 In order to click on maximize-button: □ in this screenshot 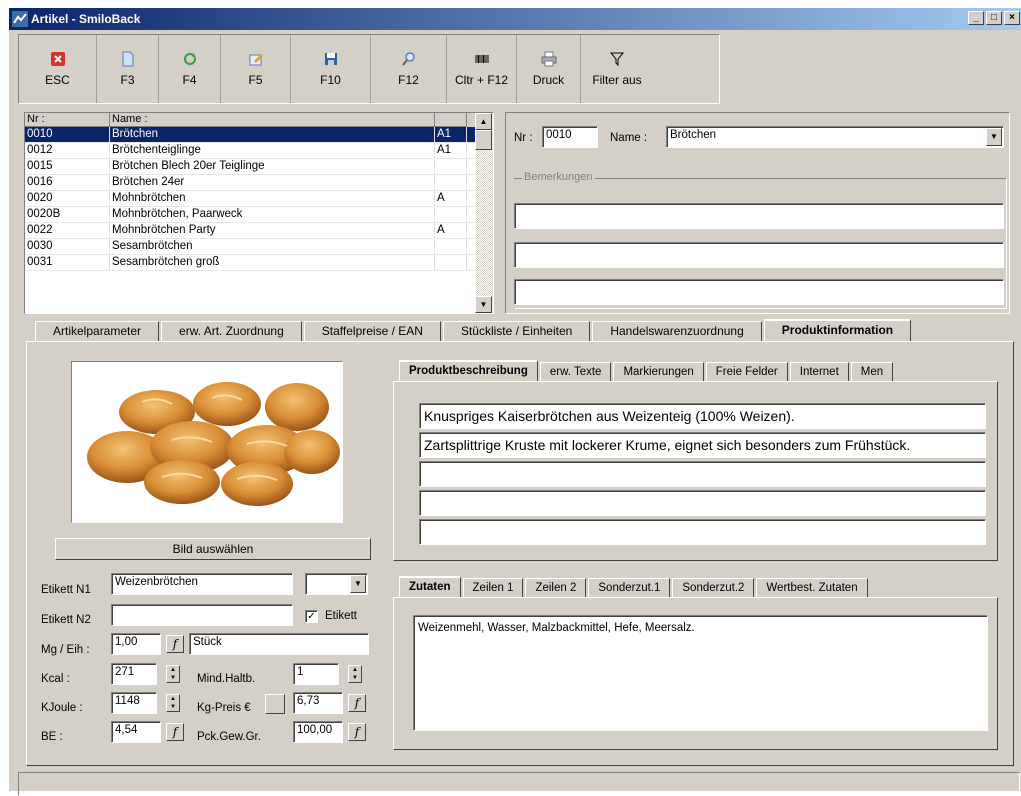, I will do `click(994, 18)`.